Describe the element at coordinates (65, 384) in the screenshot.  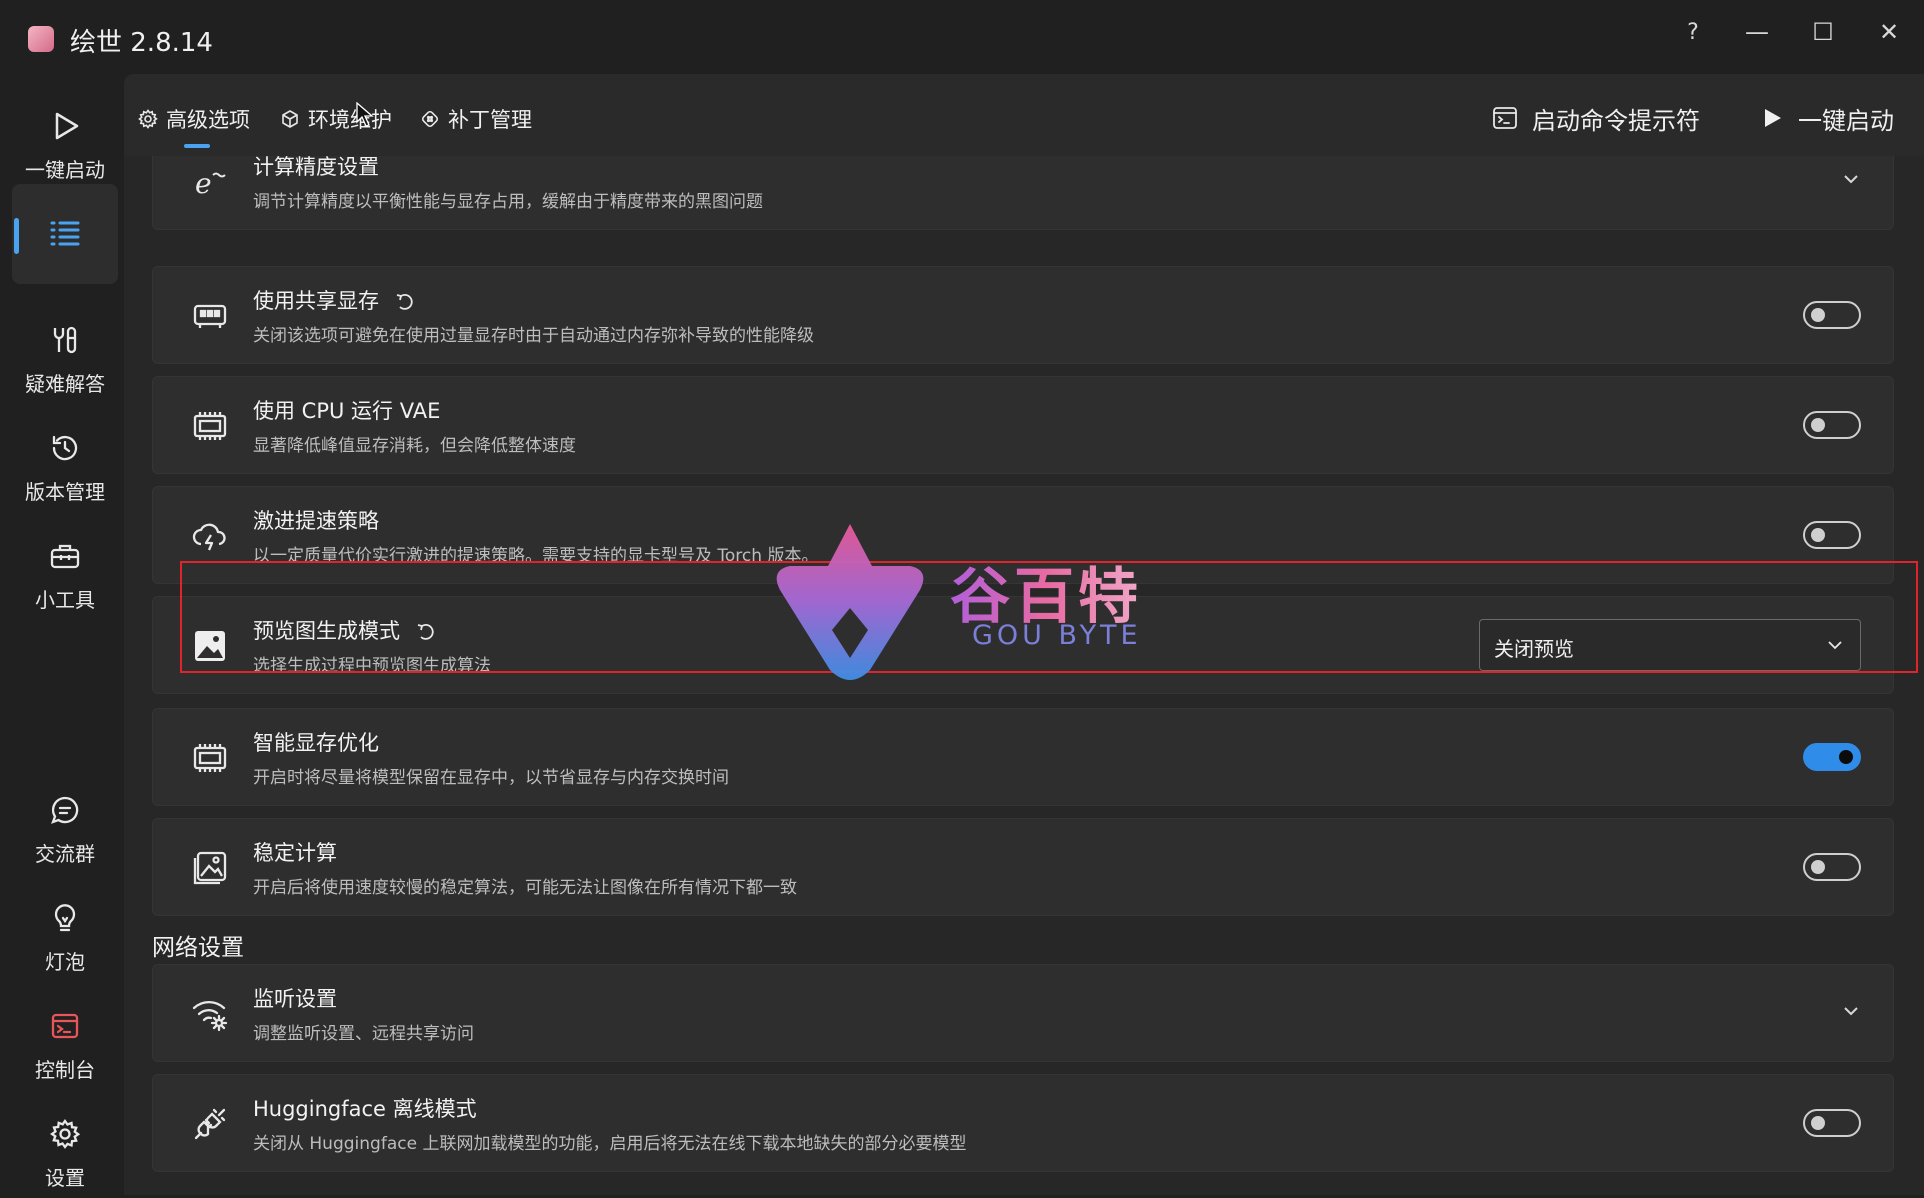
I see `sidebar-item-label: 疑难解答` at that location.